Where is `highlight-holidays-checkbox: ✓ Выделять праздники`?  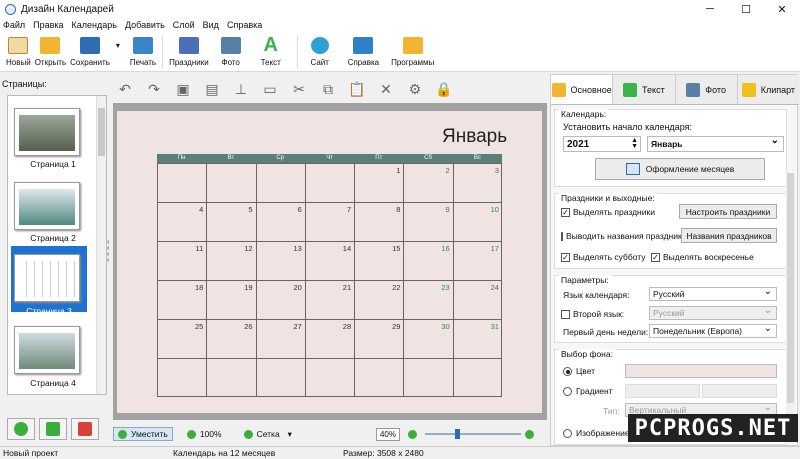 highlight-holidays-checkbox: ✓ Выделять праздники is located at coordinates (608, 212).